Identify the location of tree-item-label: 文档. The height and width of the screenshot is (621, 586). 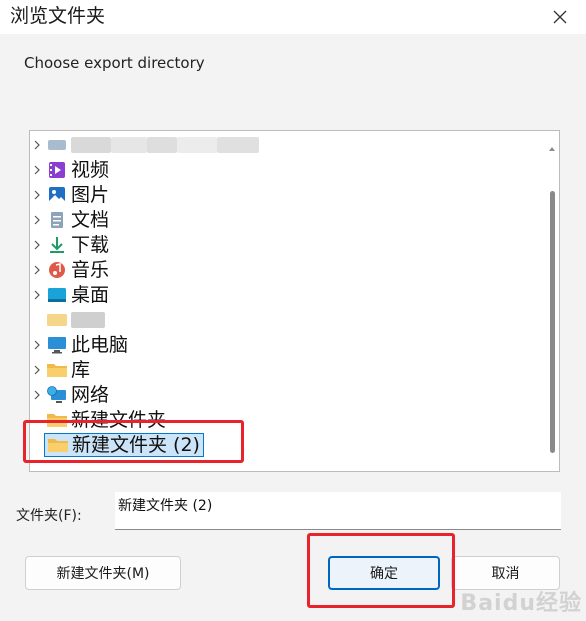
(90, 219).